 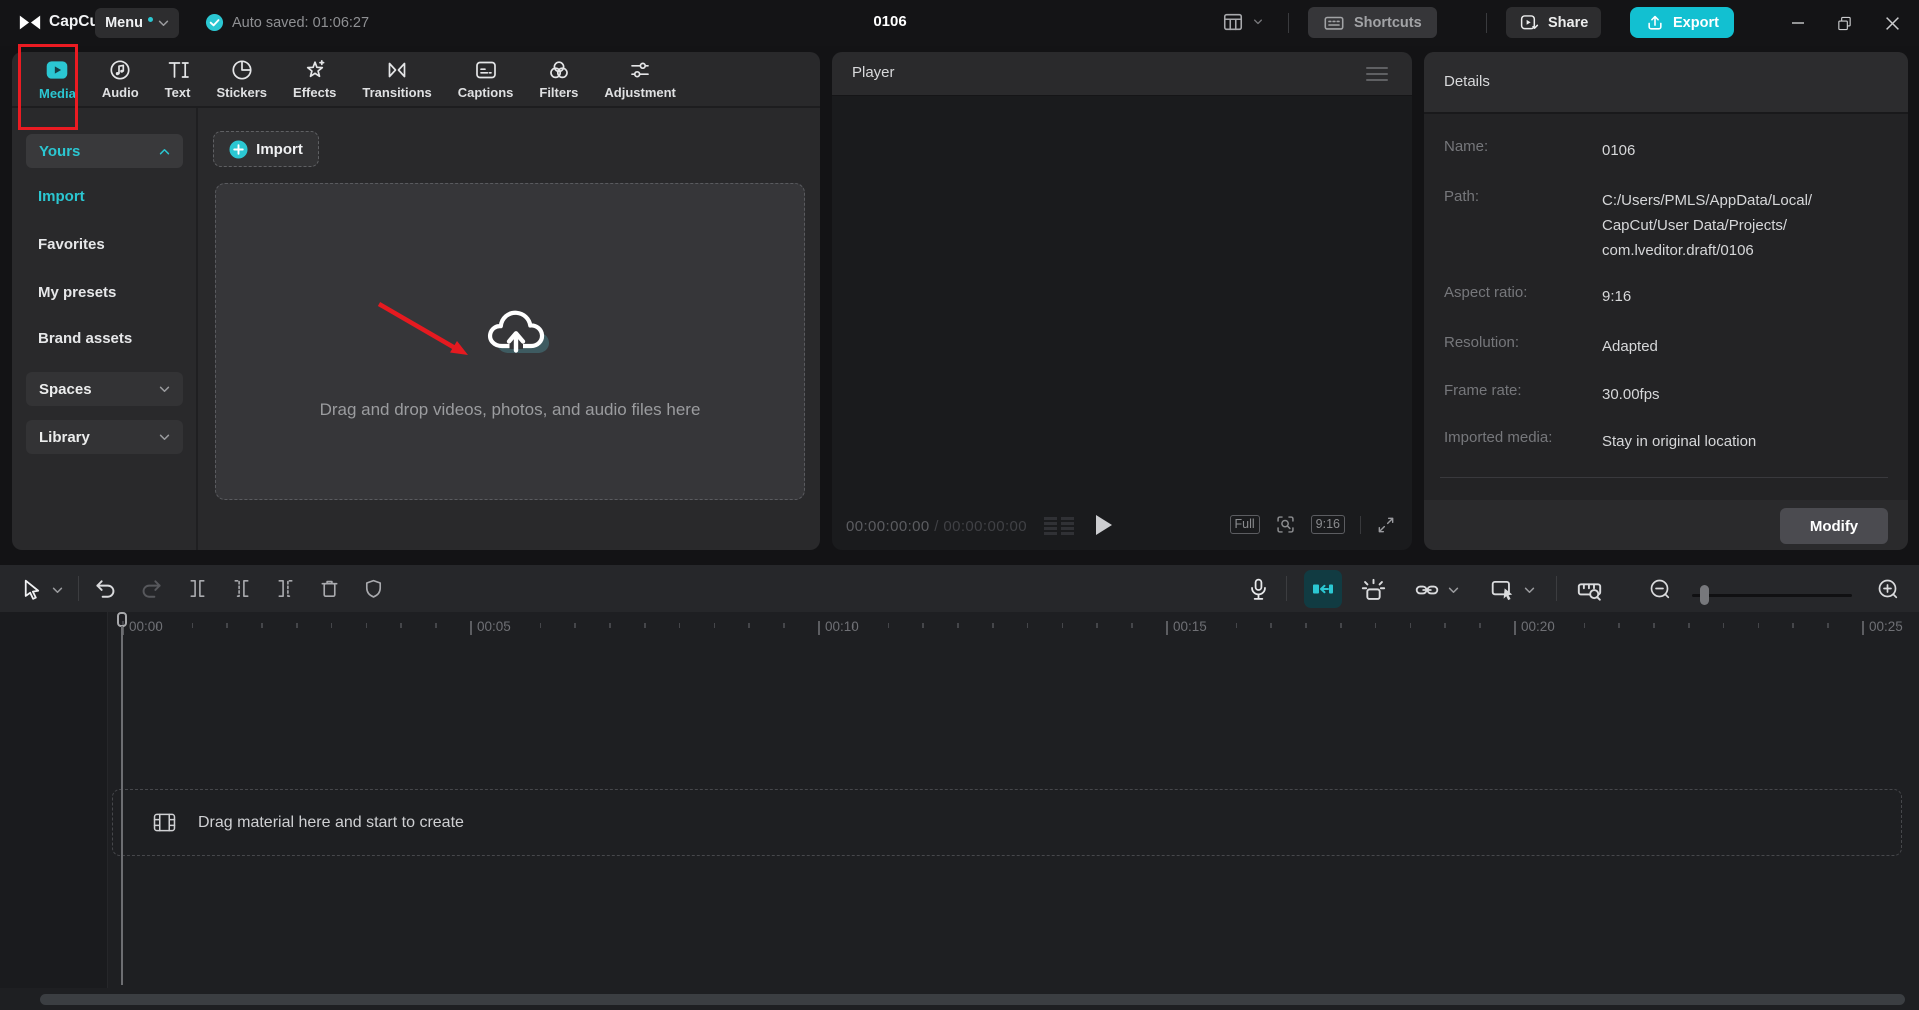 What do you see at coordinates (1666, 525) in the screenshot?
I see `details-footer: Modify` at bounding box center [1666, 525].